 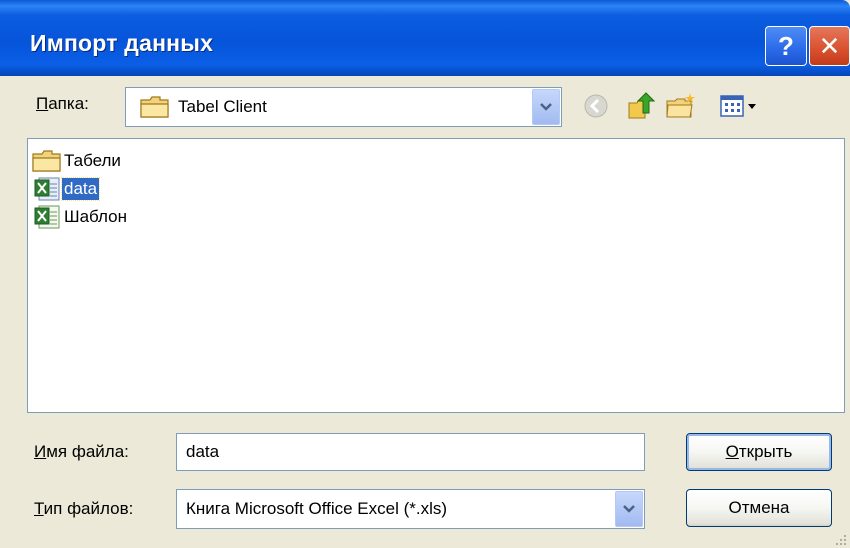 What do you see at coordinates (40, 451) in the screenshot?
I see `filename-label-accesskey: И` at bounding box center [40, 451].